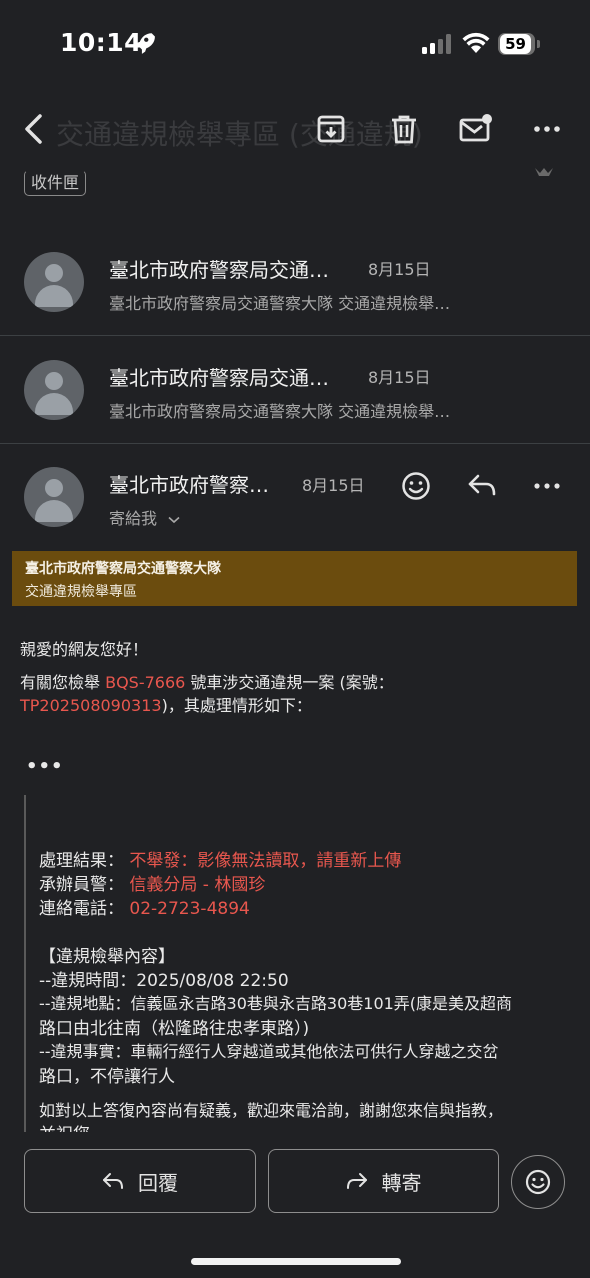 The image size is (590, 1278). Describe the element at coordinates (333, 485) in the screenshot. I see `message-date: 8月15日` at that location.